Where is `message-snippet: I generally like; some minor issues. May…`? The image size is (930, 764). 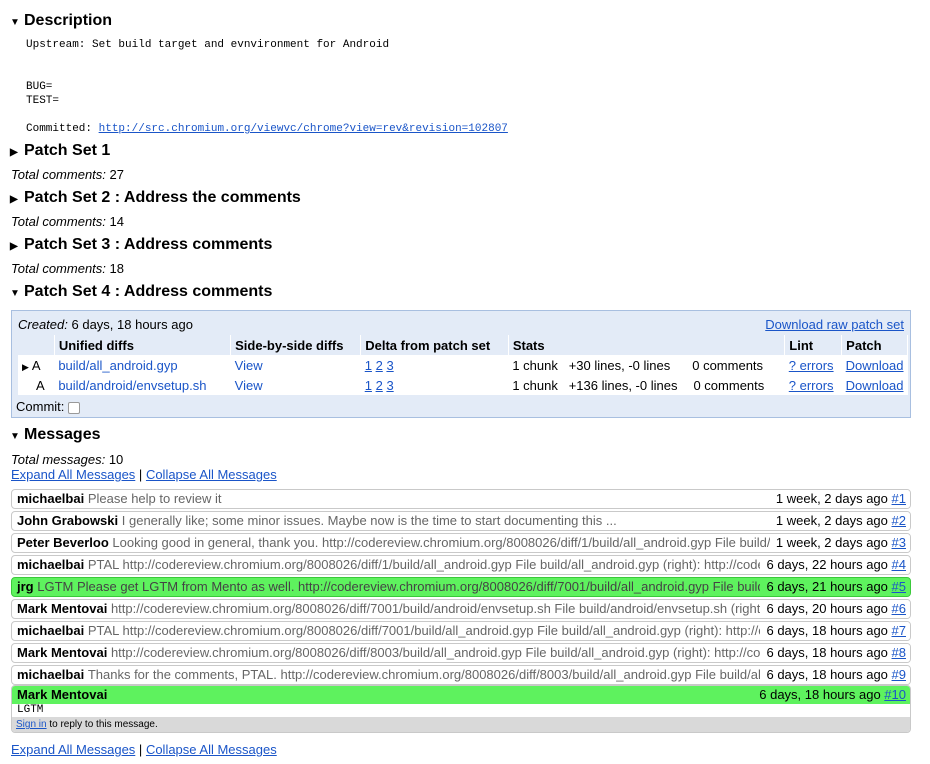 message-snippet: I generally like; some minor issues. May… is located at coordinates (369, 520).